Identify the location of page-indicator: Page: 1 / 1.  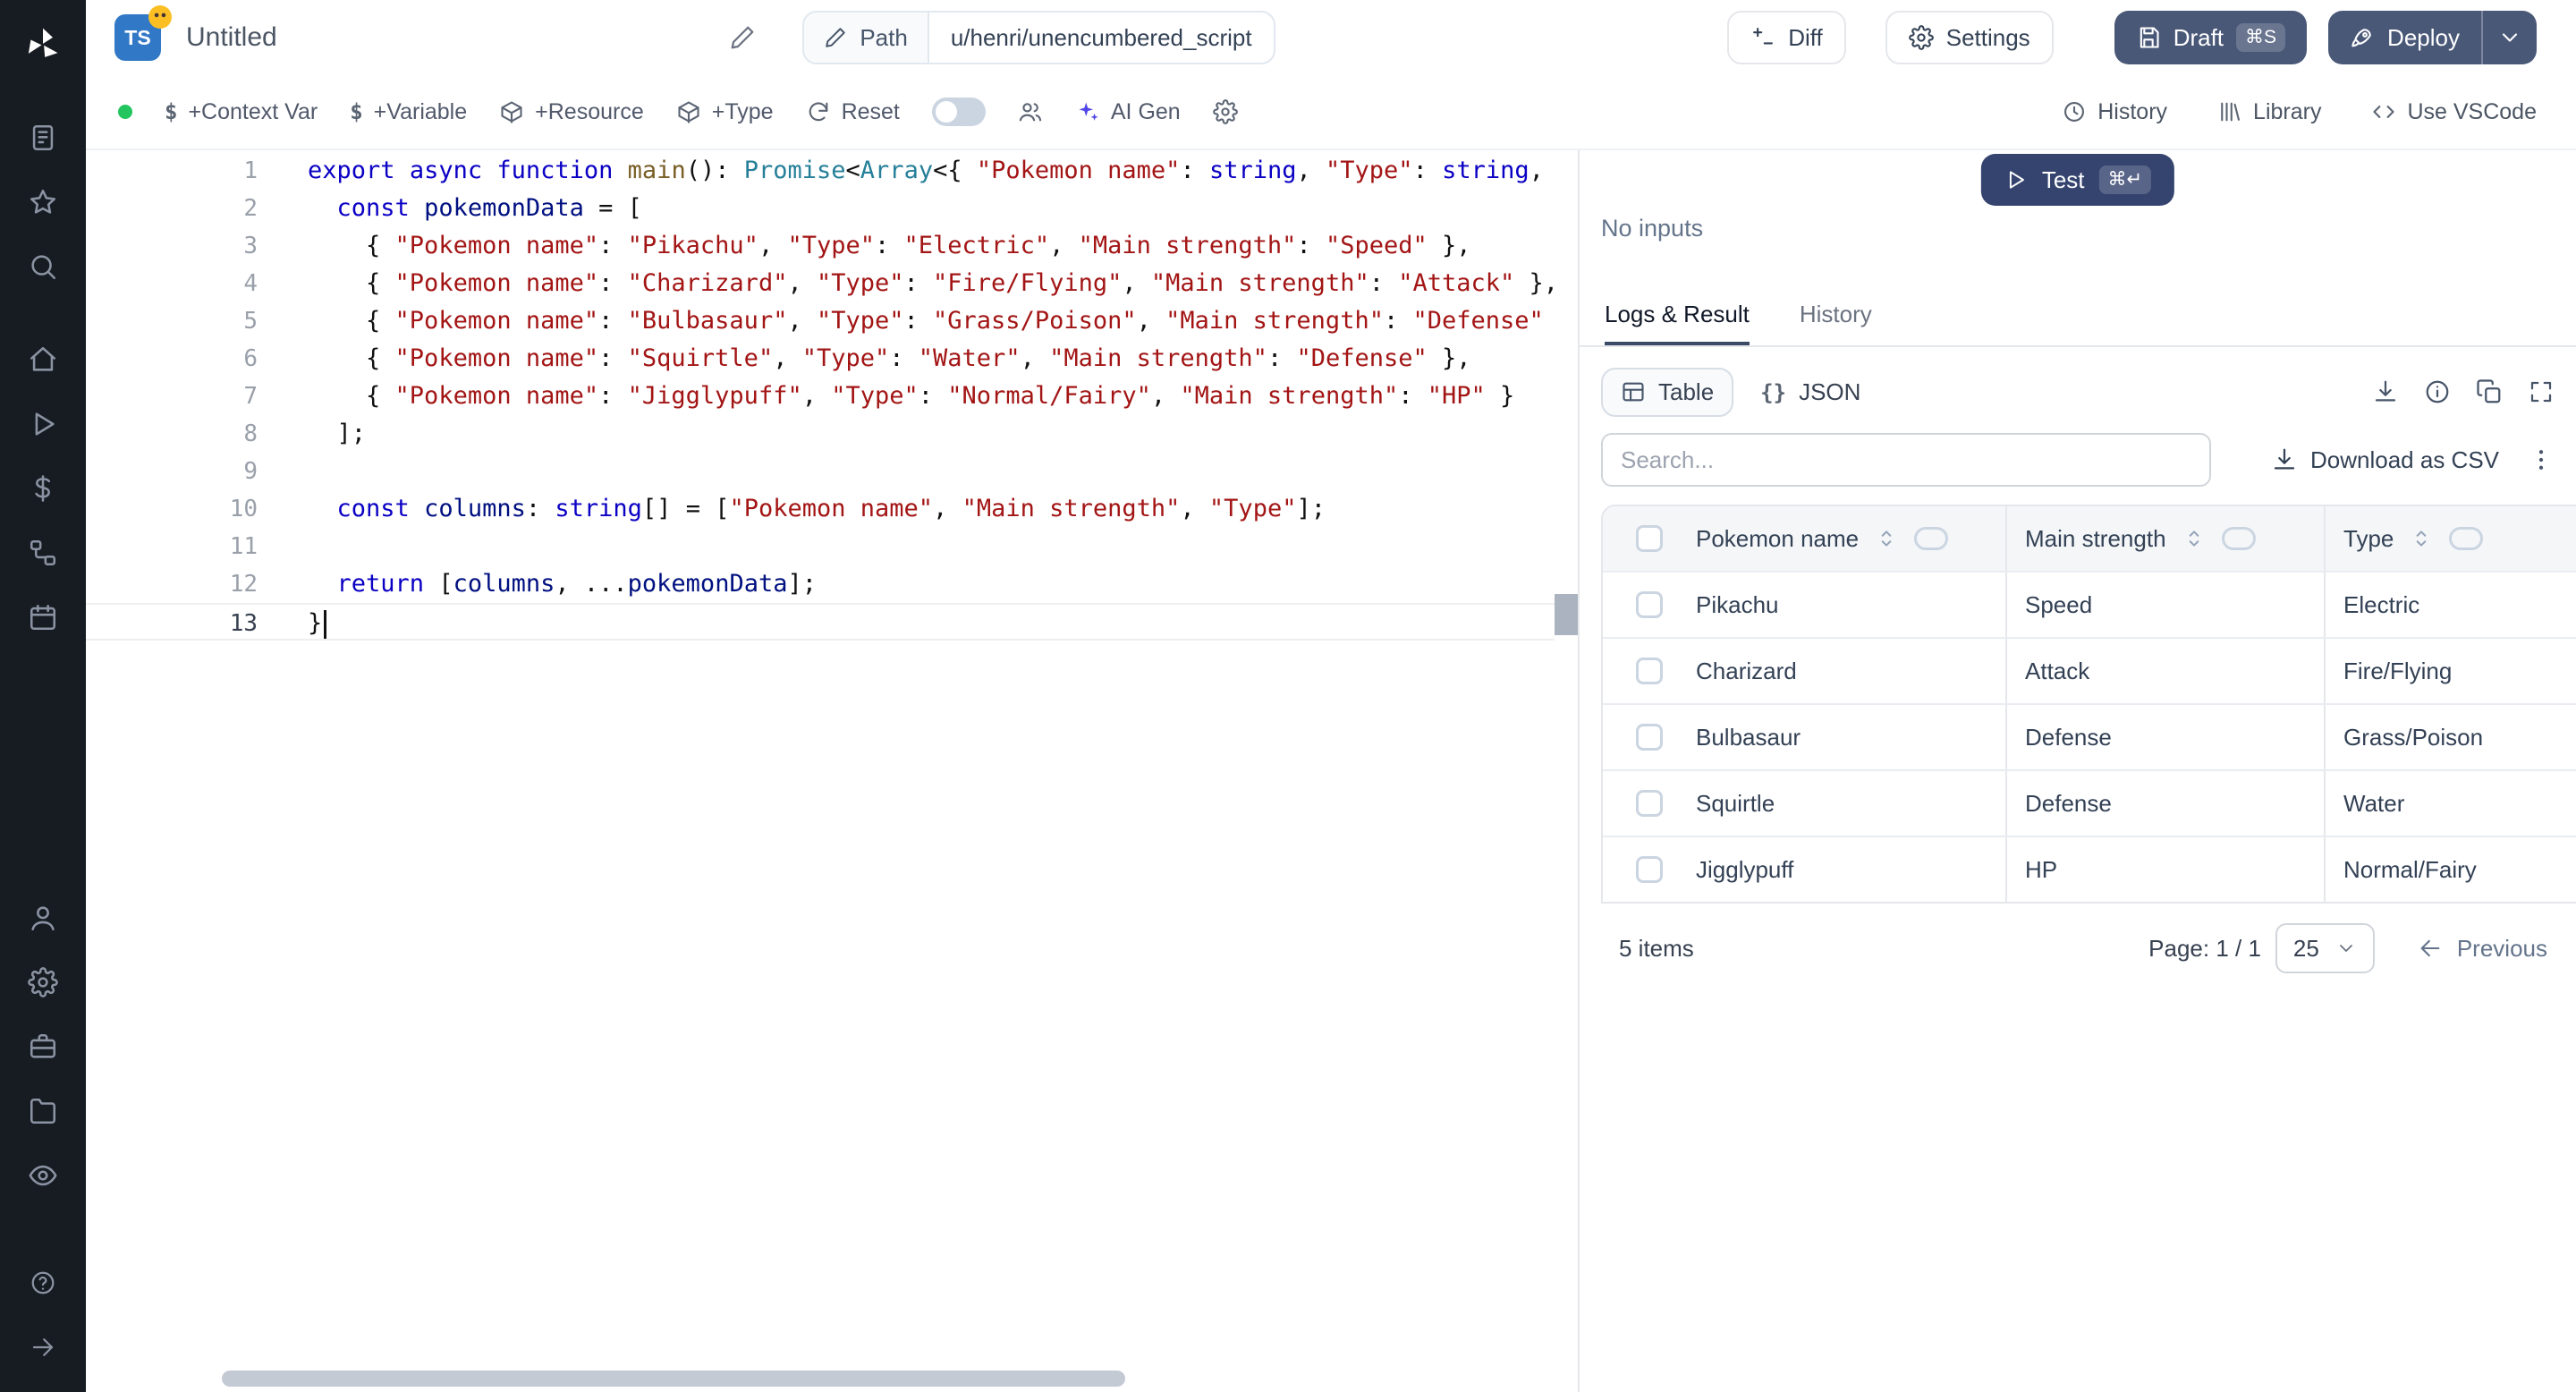
(2204, 948).